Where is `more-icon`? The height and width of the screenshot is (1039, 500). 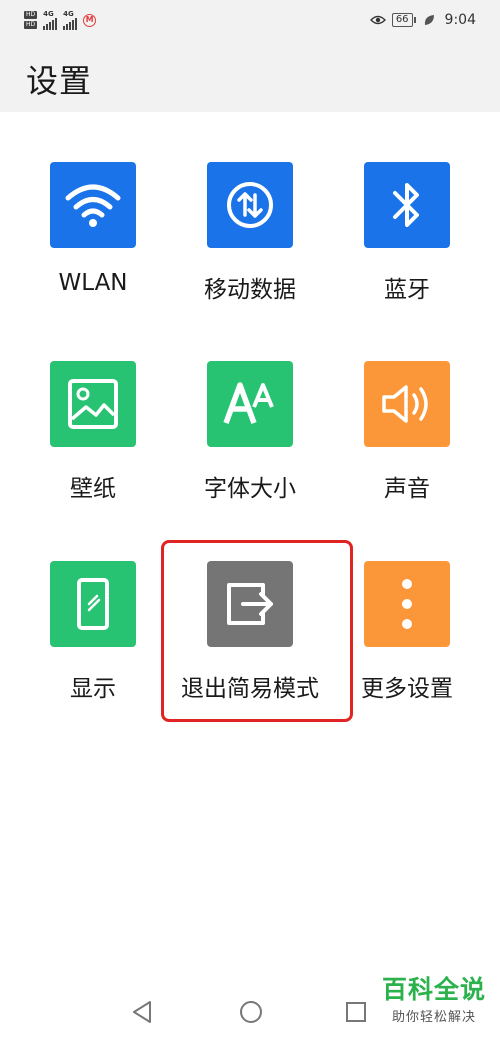 more-icon is located at coordinates (407, 604).